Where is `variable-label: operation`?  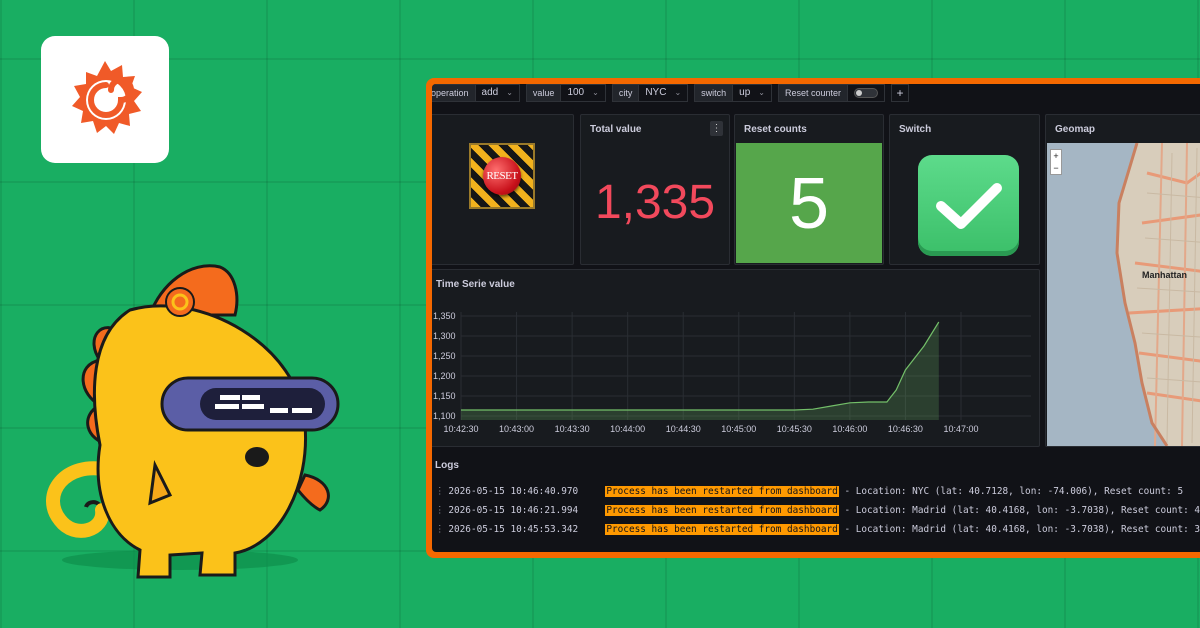
variable-label: operation is located at coordinates (454, 93).